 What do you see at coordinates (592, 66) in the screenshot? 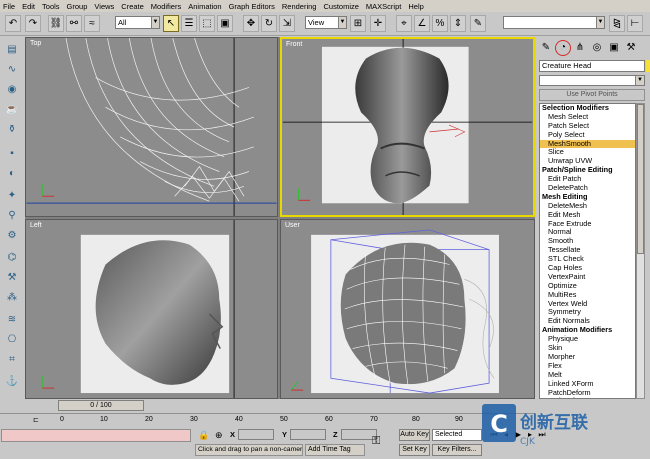
I see `object-name-field: Creature Head` at bounding box center [592, 66].